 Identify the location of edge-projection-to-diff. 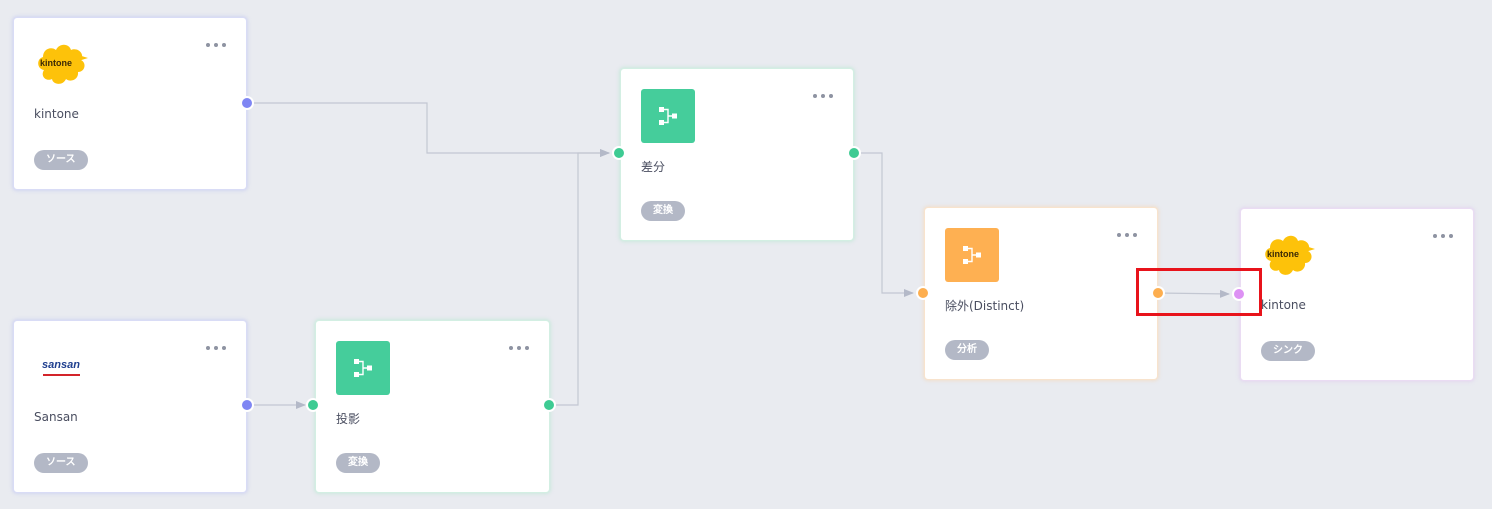
(579, 277).